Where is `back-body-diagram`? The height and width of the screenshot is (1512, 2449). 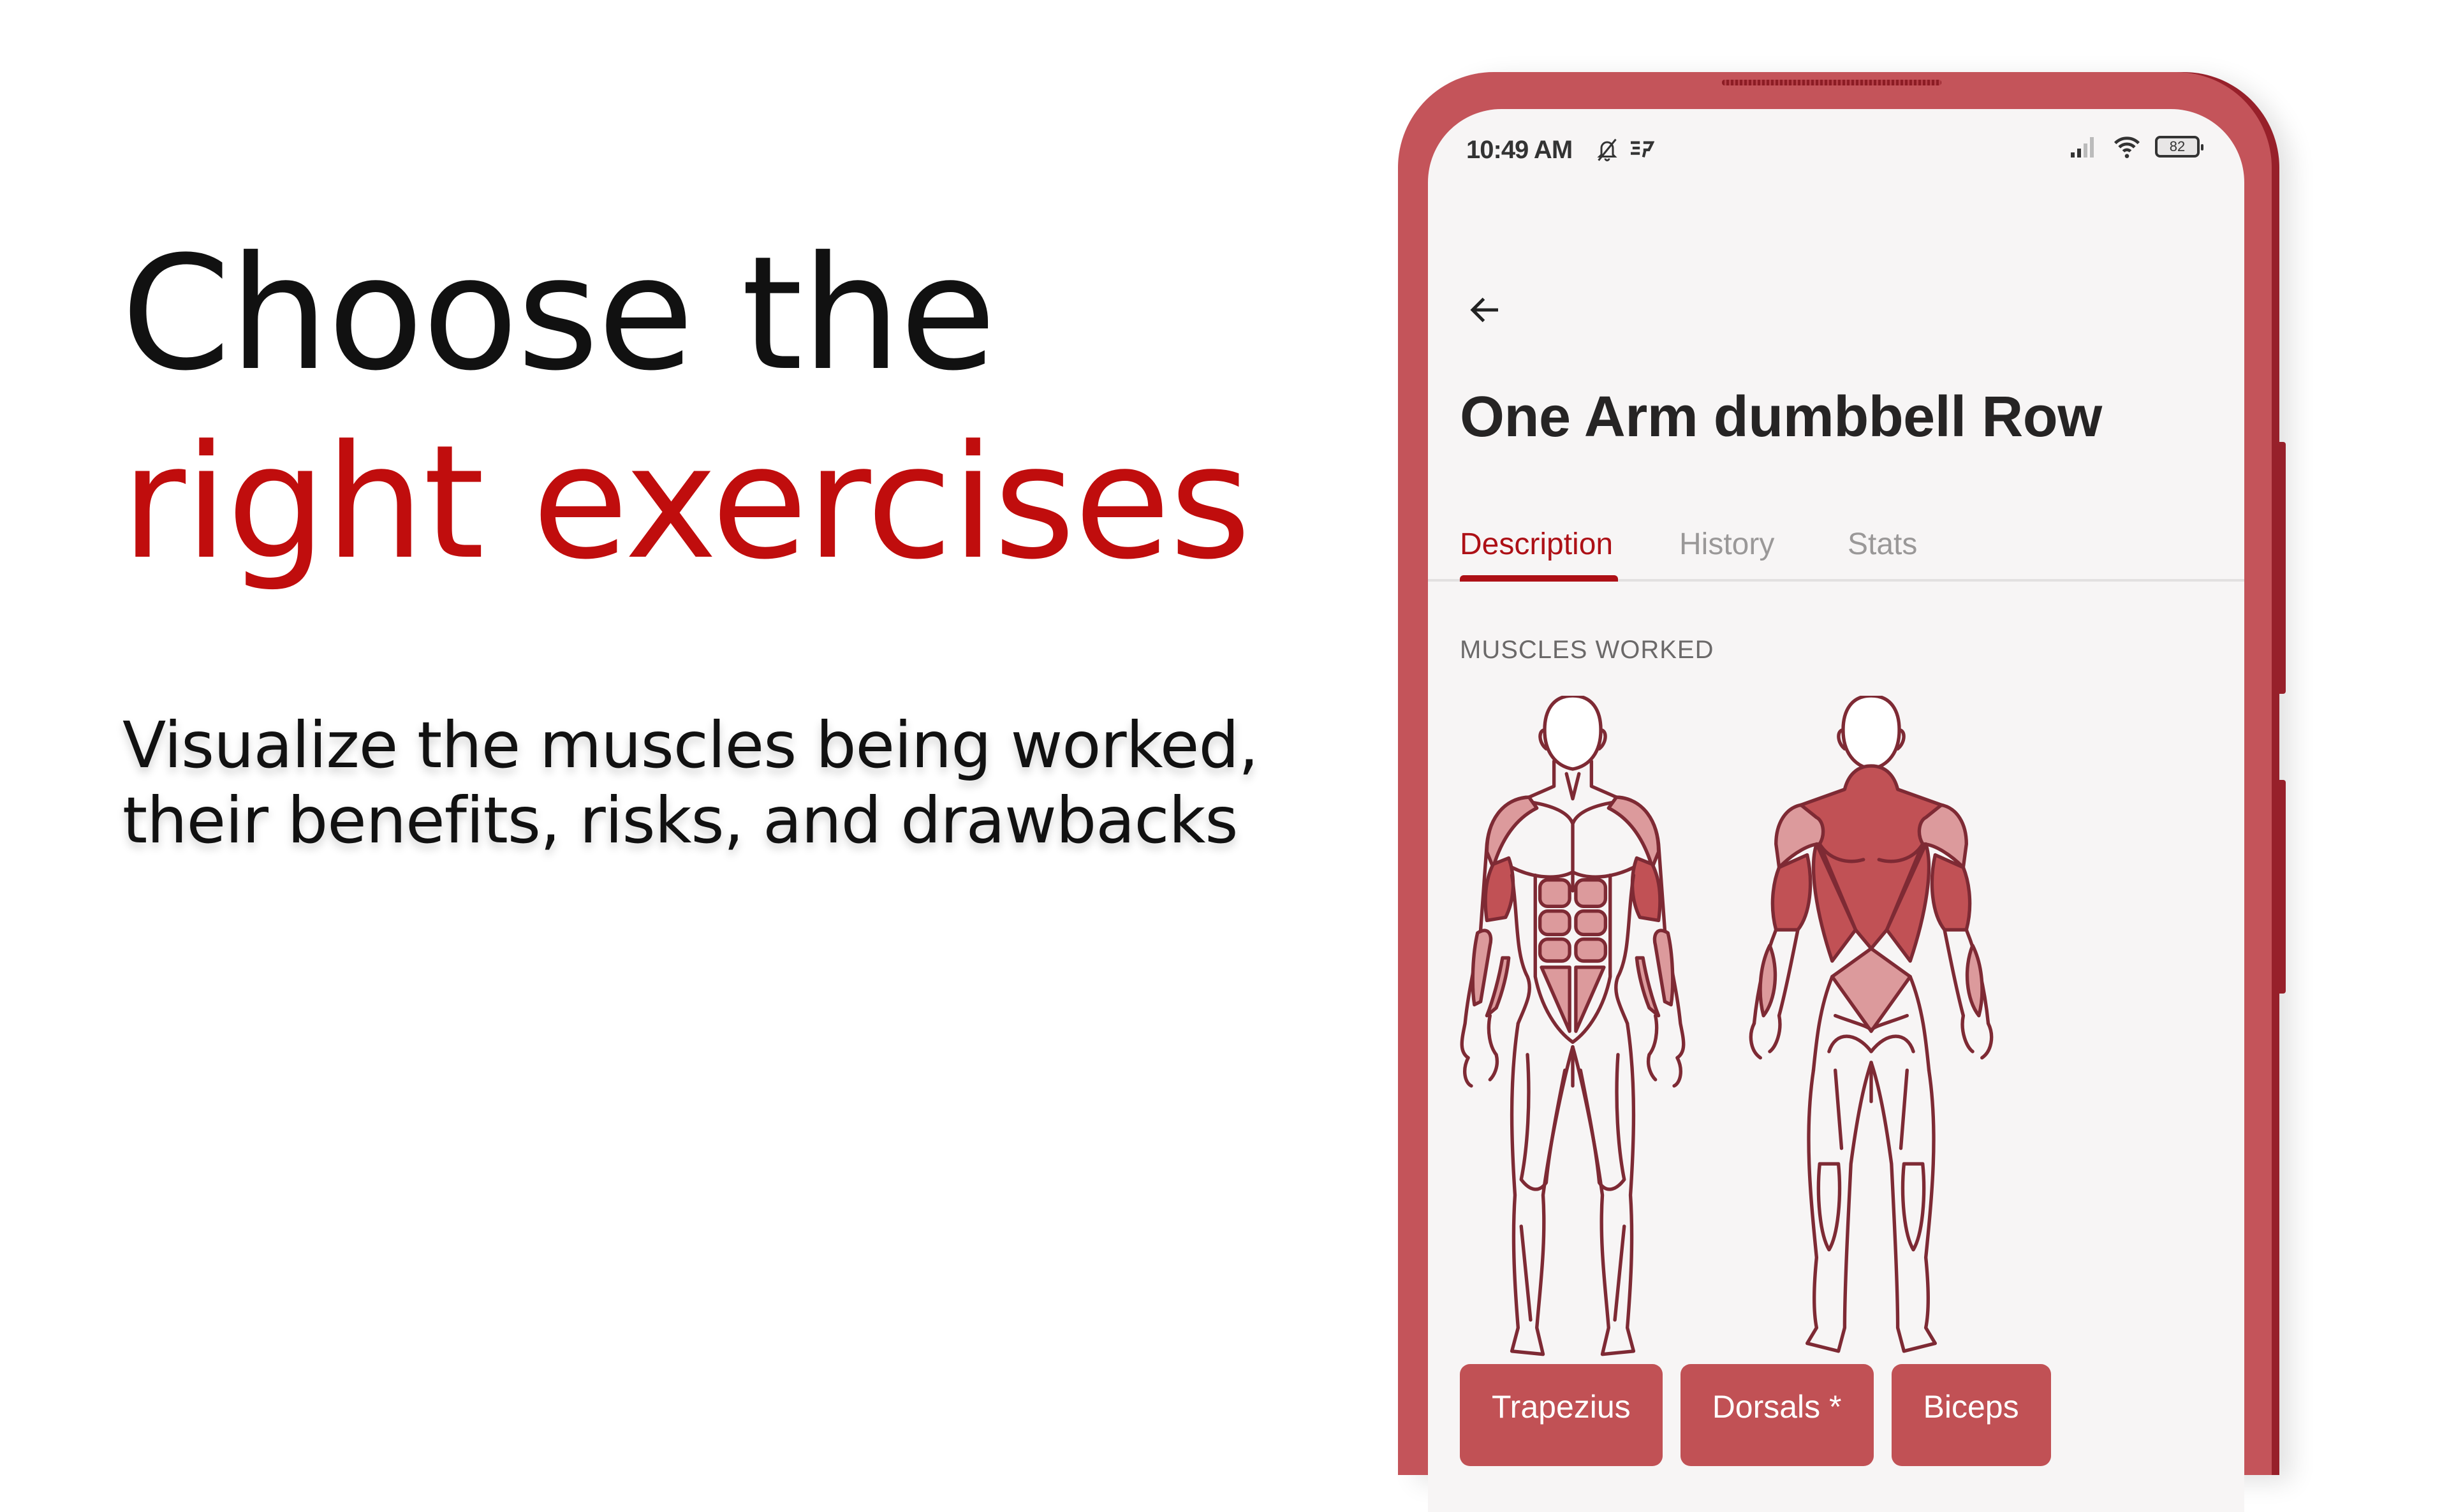 back-body-diagram is located at coordinates (1872, 1024).